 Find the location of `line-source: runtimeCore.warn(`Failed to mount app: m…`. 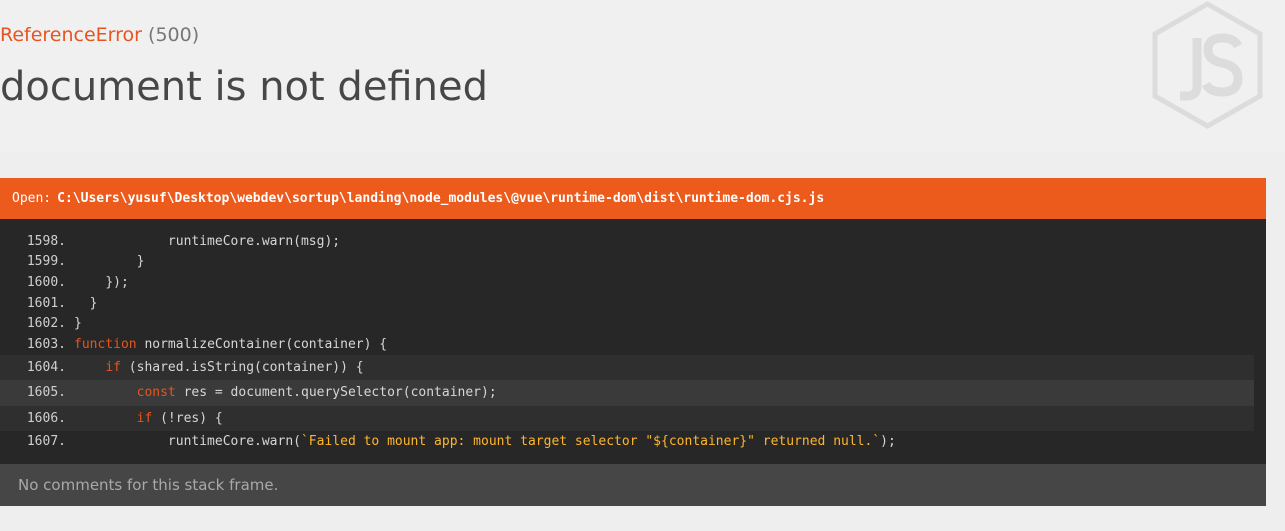

line-source: runtimeCore.warn(`Failed to mount app: m… is located at coordinates (664, 441).